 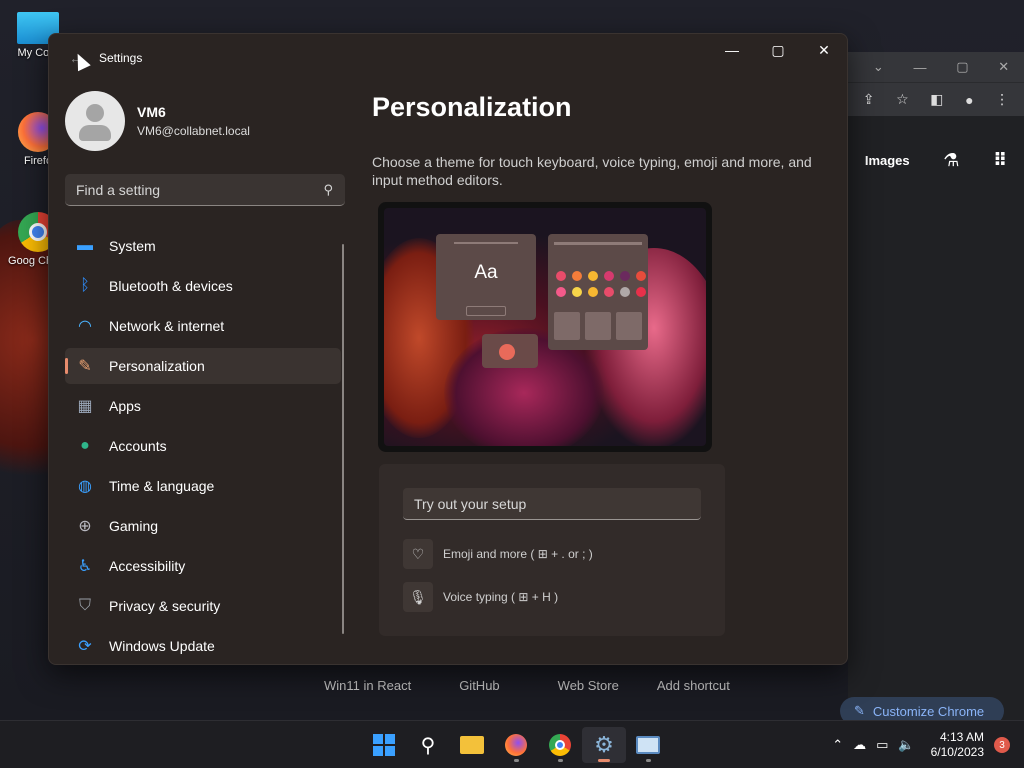 I want to click on accessibility-icon: ♿, so click(x=85, y=566).